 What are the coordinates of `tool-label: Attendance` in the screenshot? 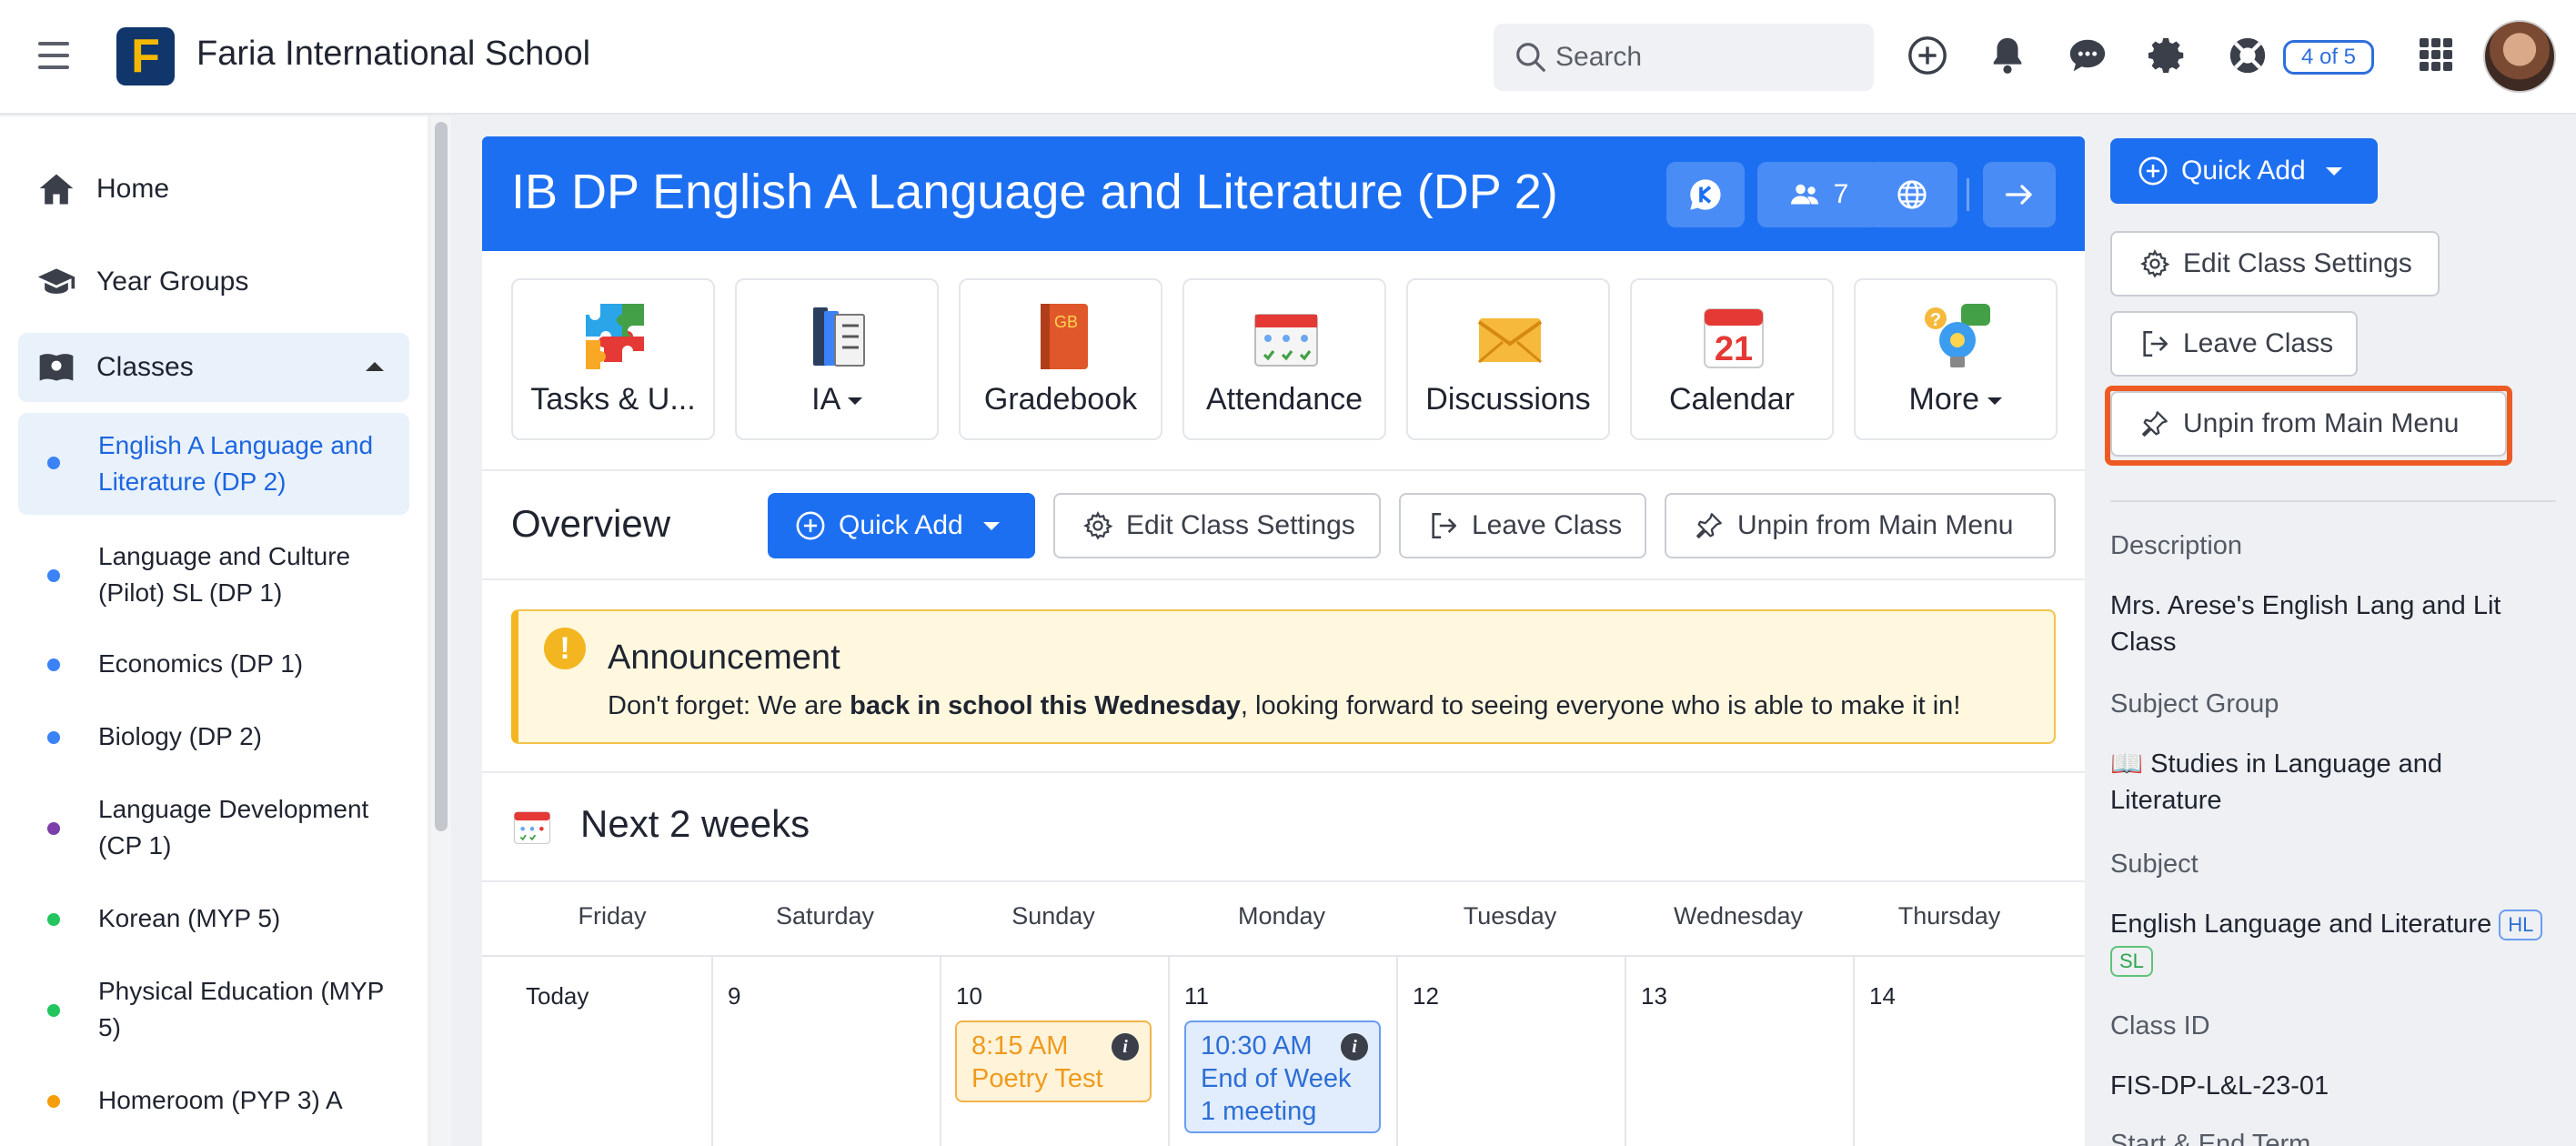 It's located at (1284, 399).